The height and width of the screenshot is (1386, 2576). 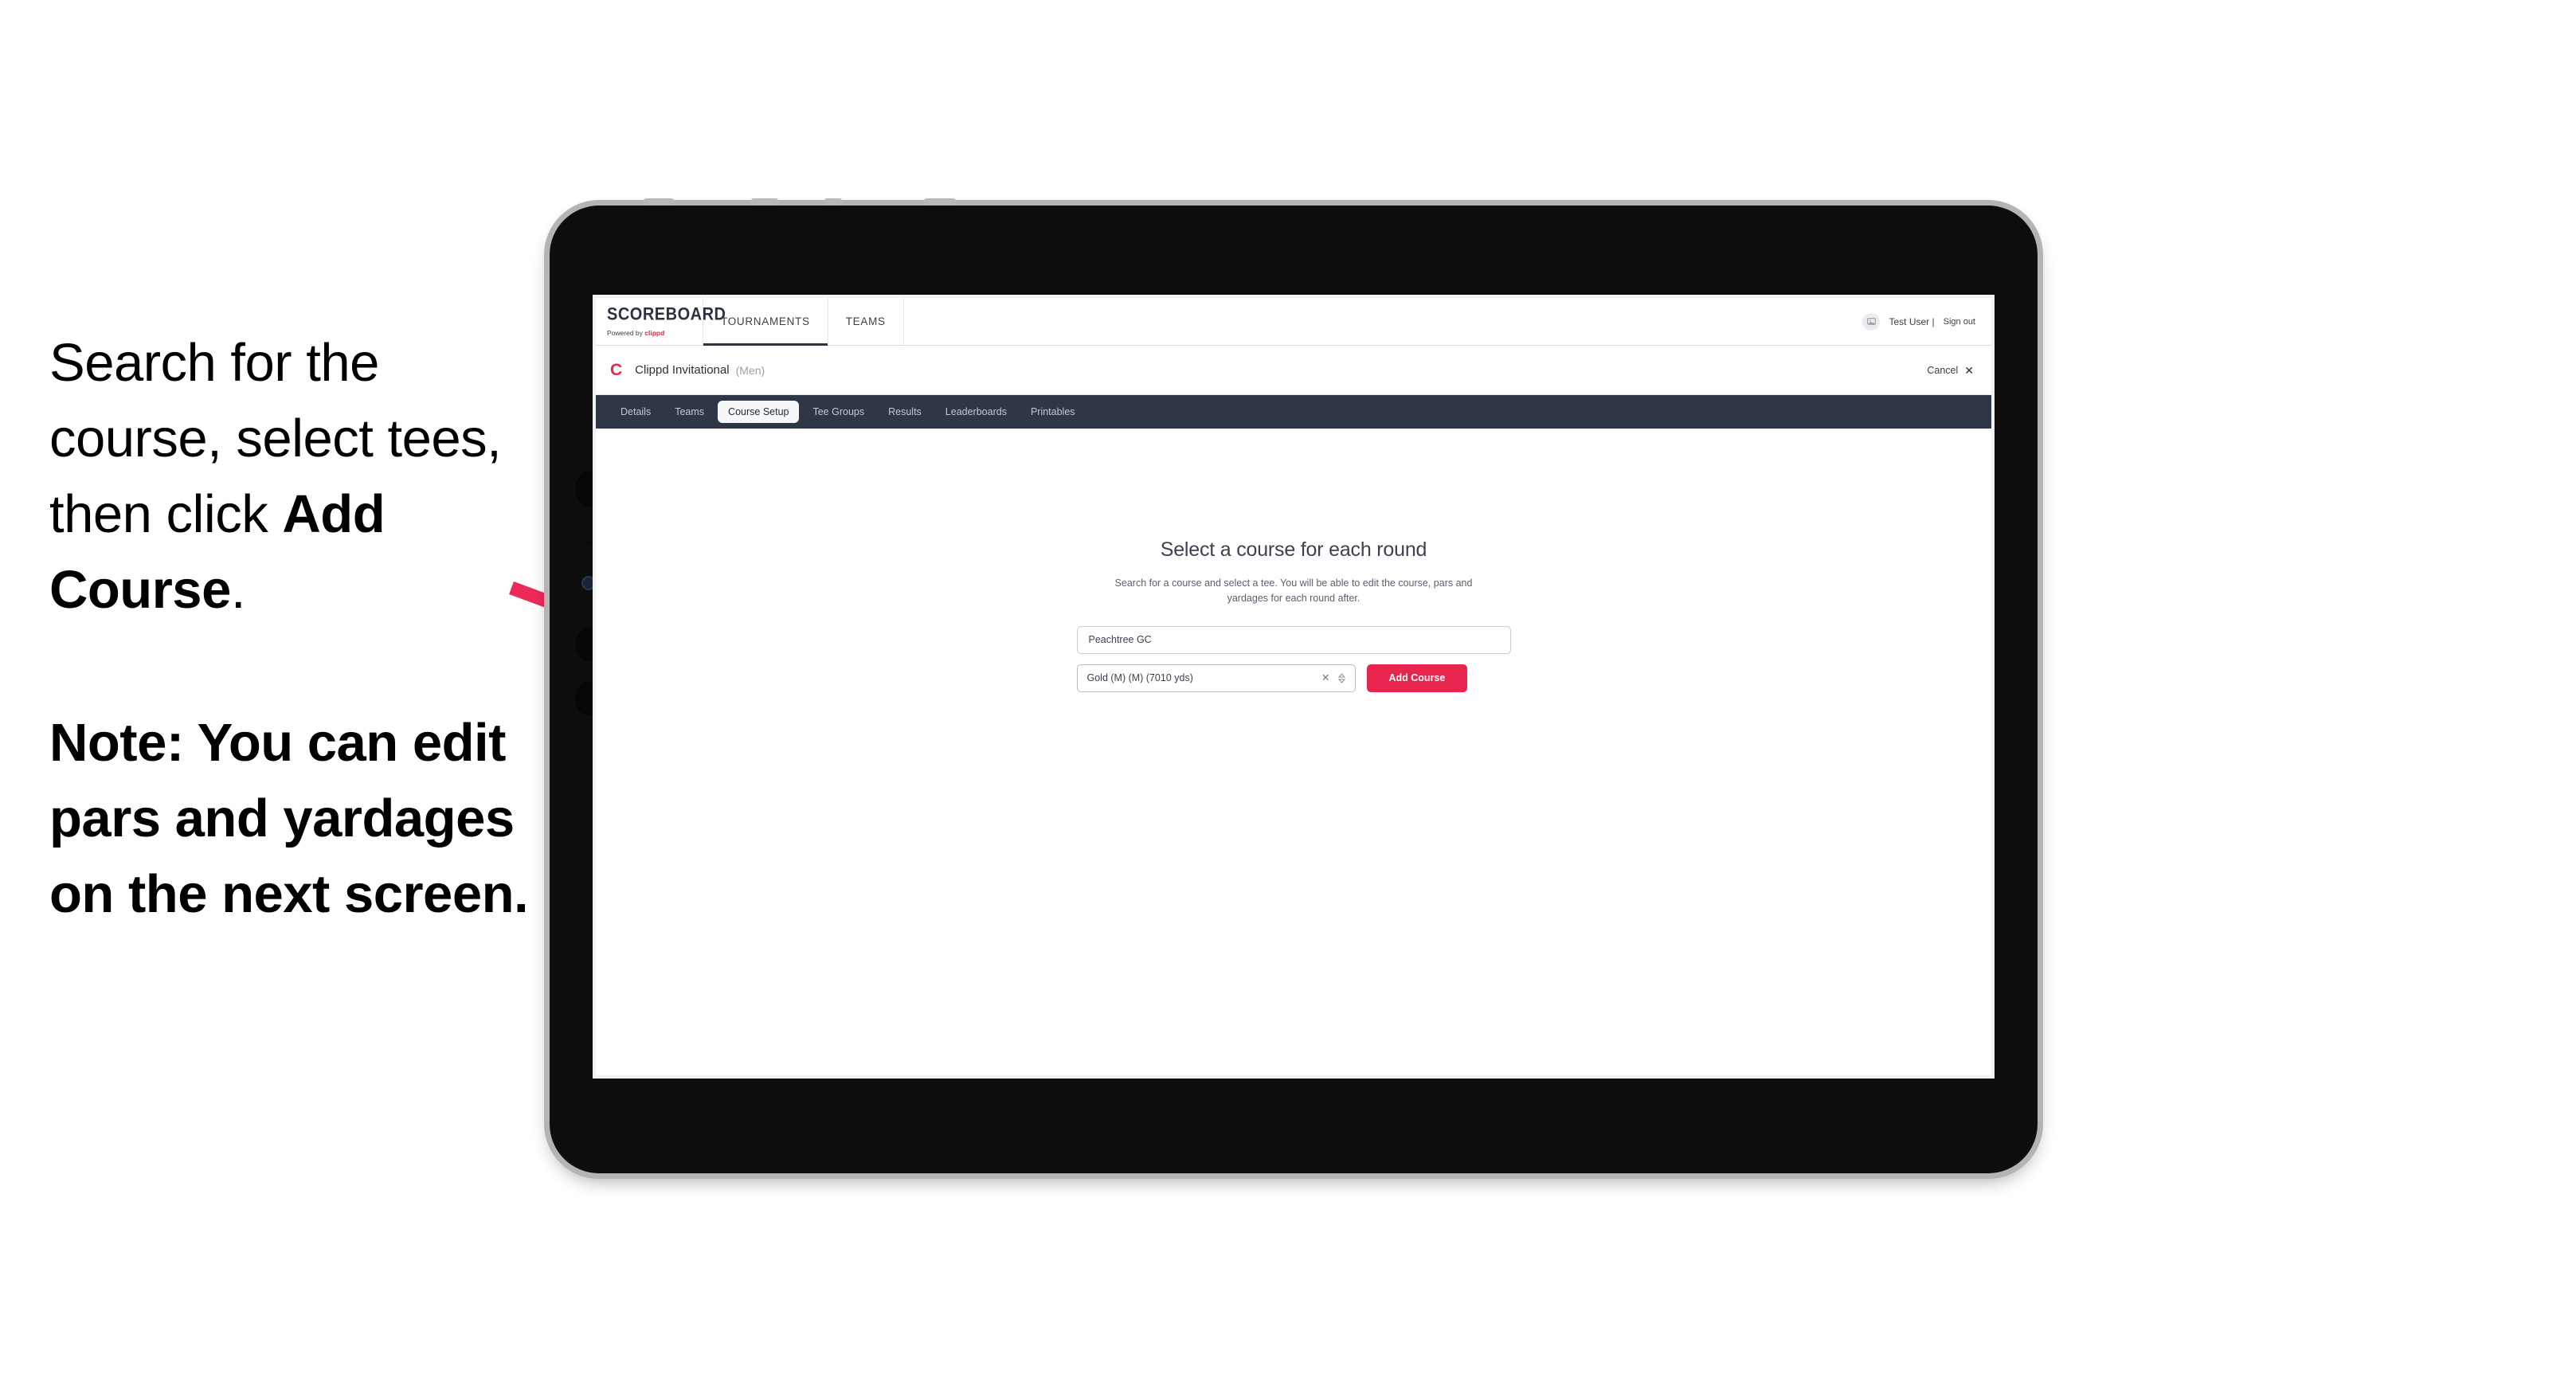 I want to click on clippd-logo-mark: C, so click(x=616, y=370).